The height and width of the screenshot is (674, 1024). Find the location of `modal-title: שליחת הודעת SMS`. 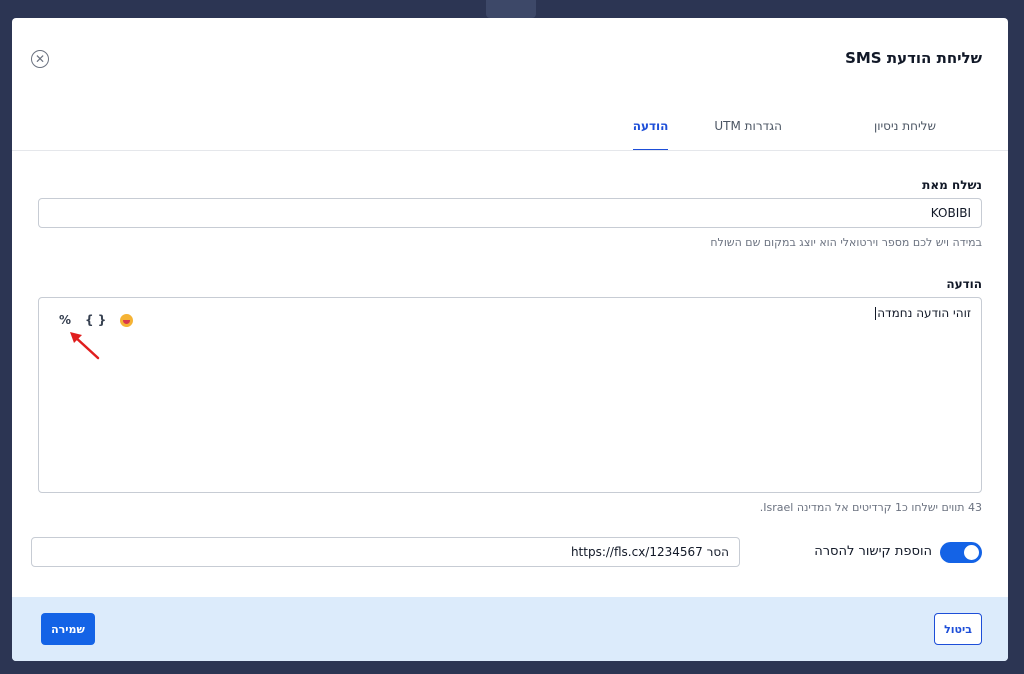

modal-title: שליחת הודעת SMS is located at coordinates (913, 58).